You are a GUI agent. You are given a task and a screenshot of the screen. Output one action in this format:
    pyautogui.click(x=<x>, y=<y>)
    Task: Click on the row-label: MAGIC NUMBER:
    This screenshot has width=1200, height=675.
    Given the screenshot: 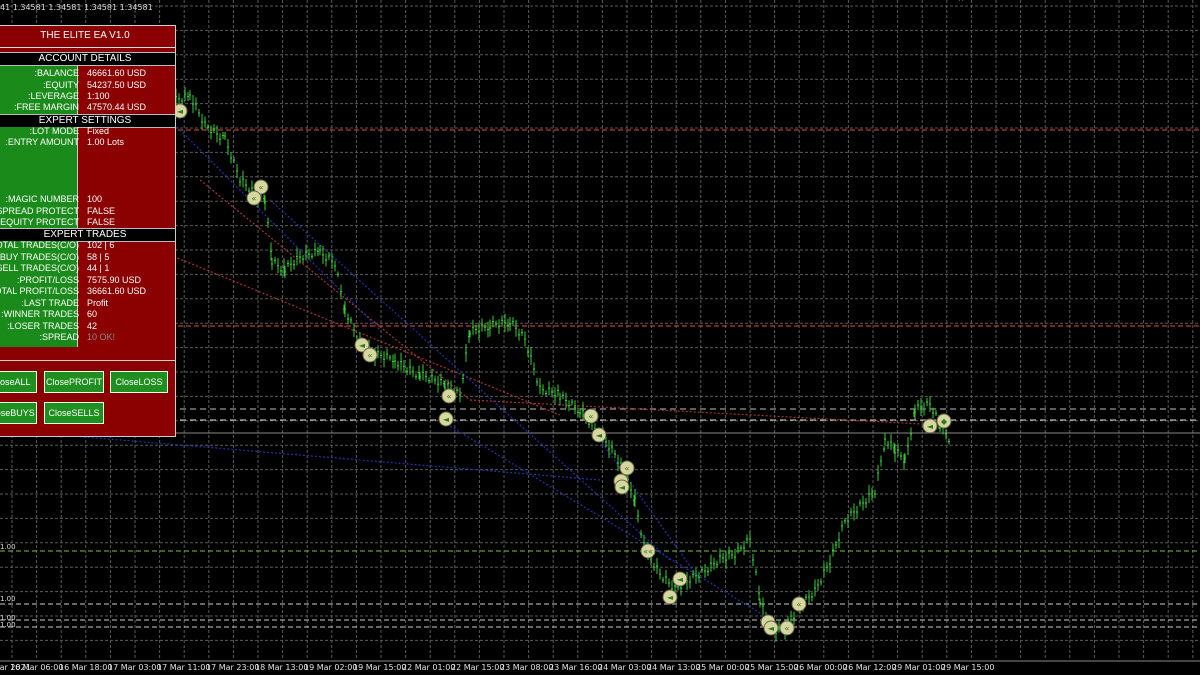 What is the action you would take?
    pyautogui.click(x=42, y=199)
    